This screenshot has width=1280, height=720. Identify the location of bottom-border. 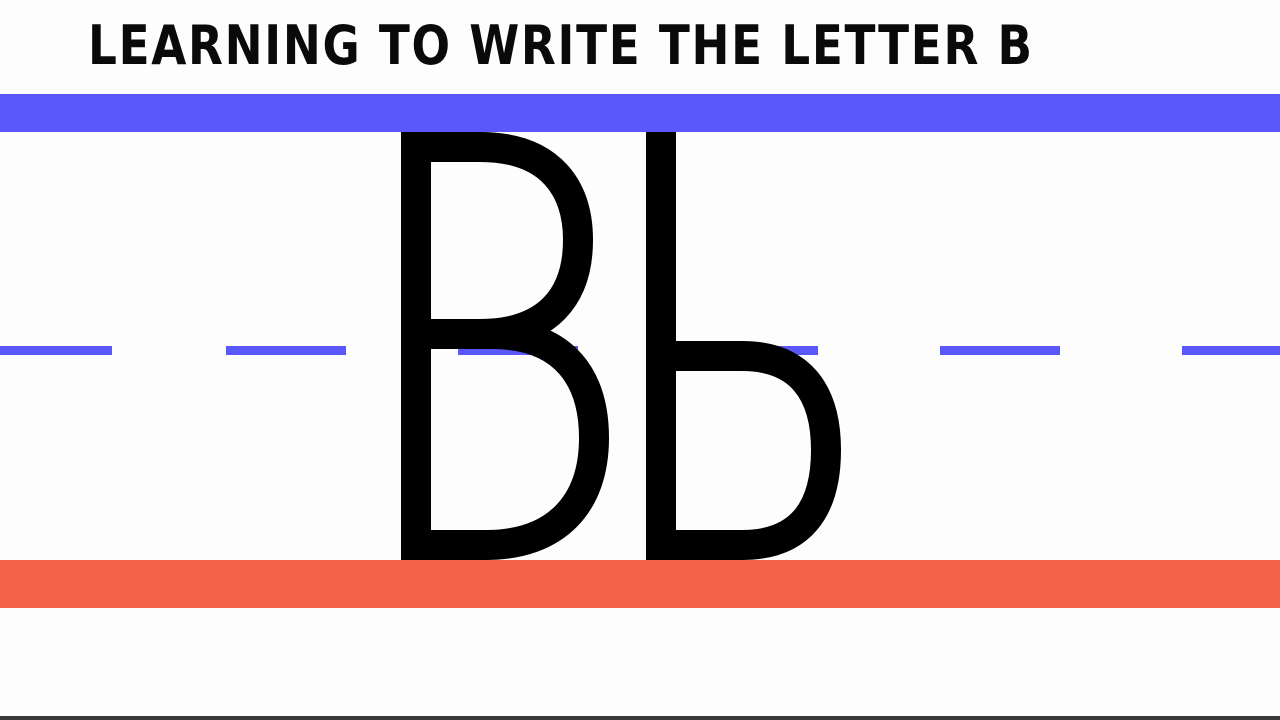
(640, 718).